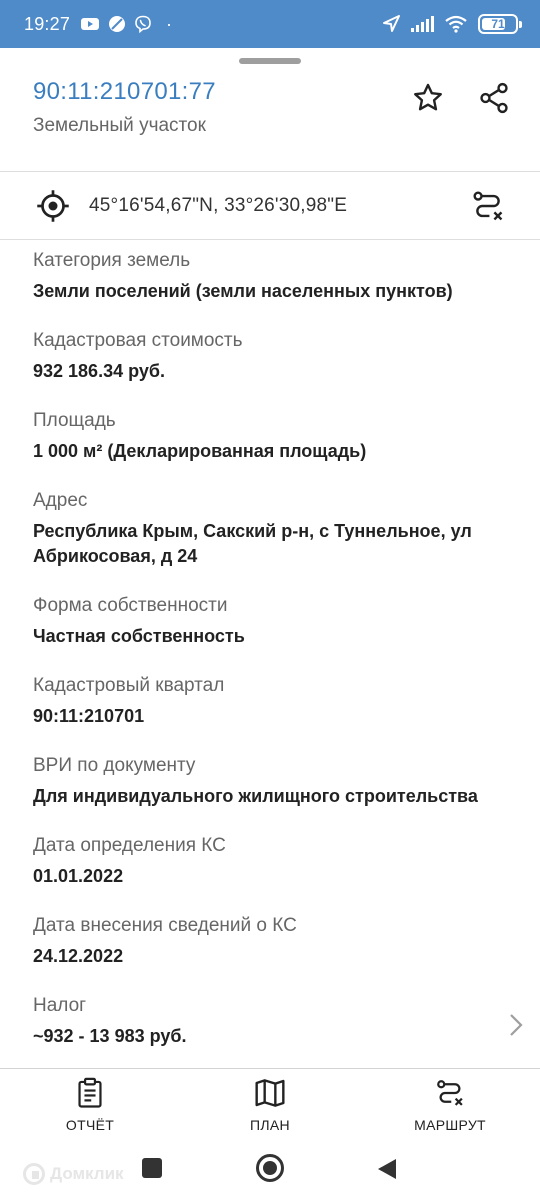  What do you see at coordinates (87, 1173) in the screenshot?
I see `watermark-text: Домклик` at bounding box center [87, 1173].